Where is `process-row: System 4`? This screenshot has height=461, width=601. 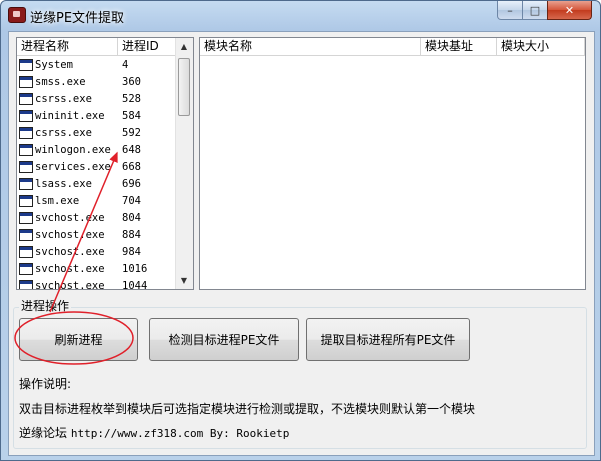
process-row: System 4 is located at coordinates (97, 64).